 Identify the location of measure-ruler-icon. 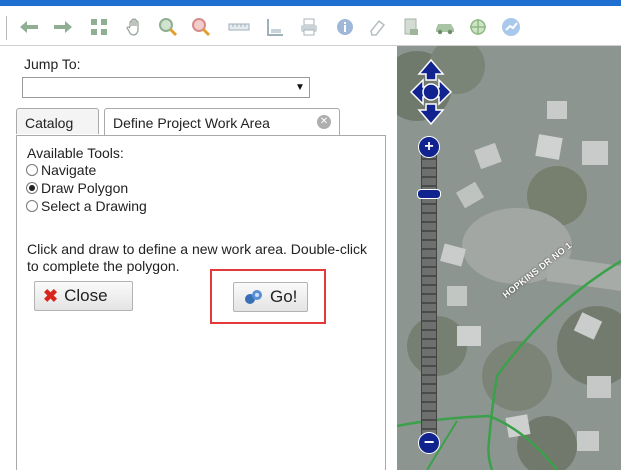
(239, 27).